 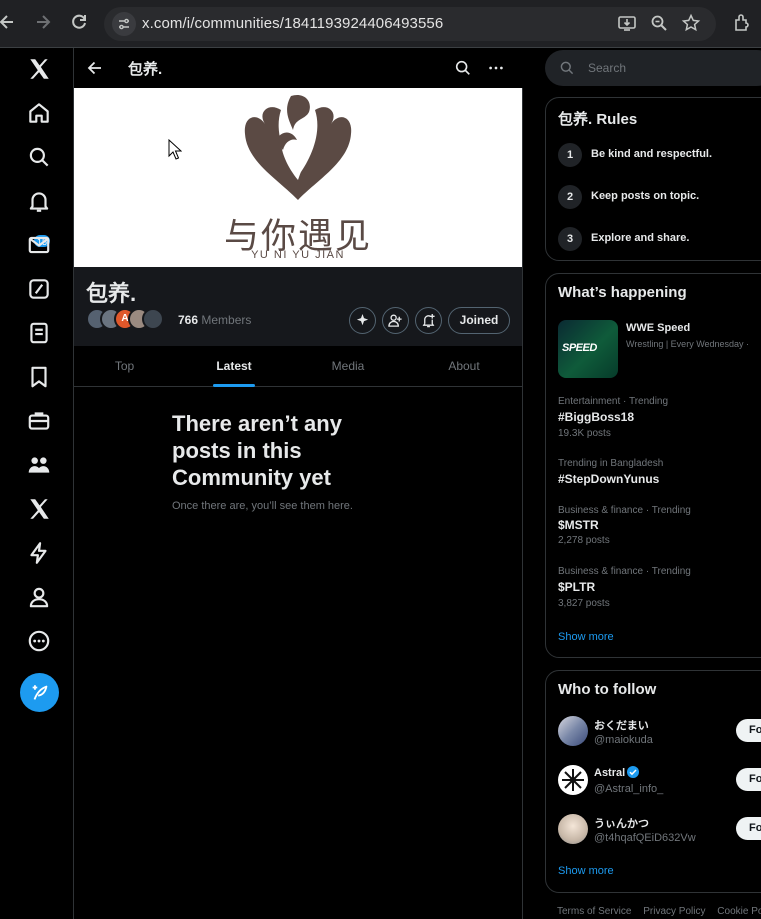 What do you see at coordinates (298, 68) in the screenshot?
I see `community-header: 包养.` at bounding box center [298, 68].